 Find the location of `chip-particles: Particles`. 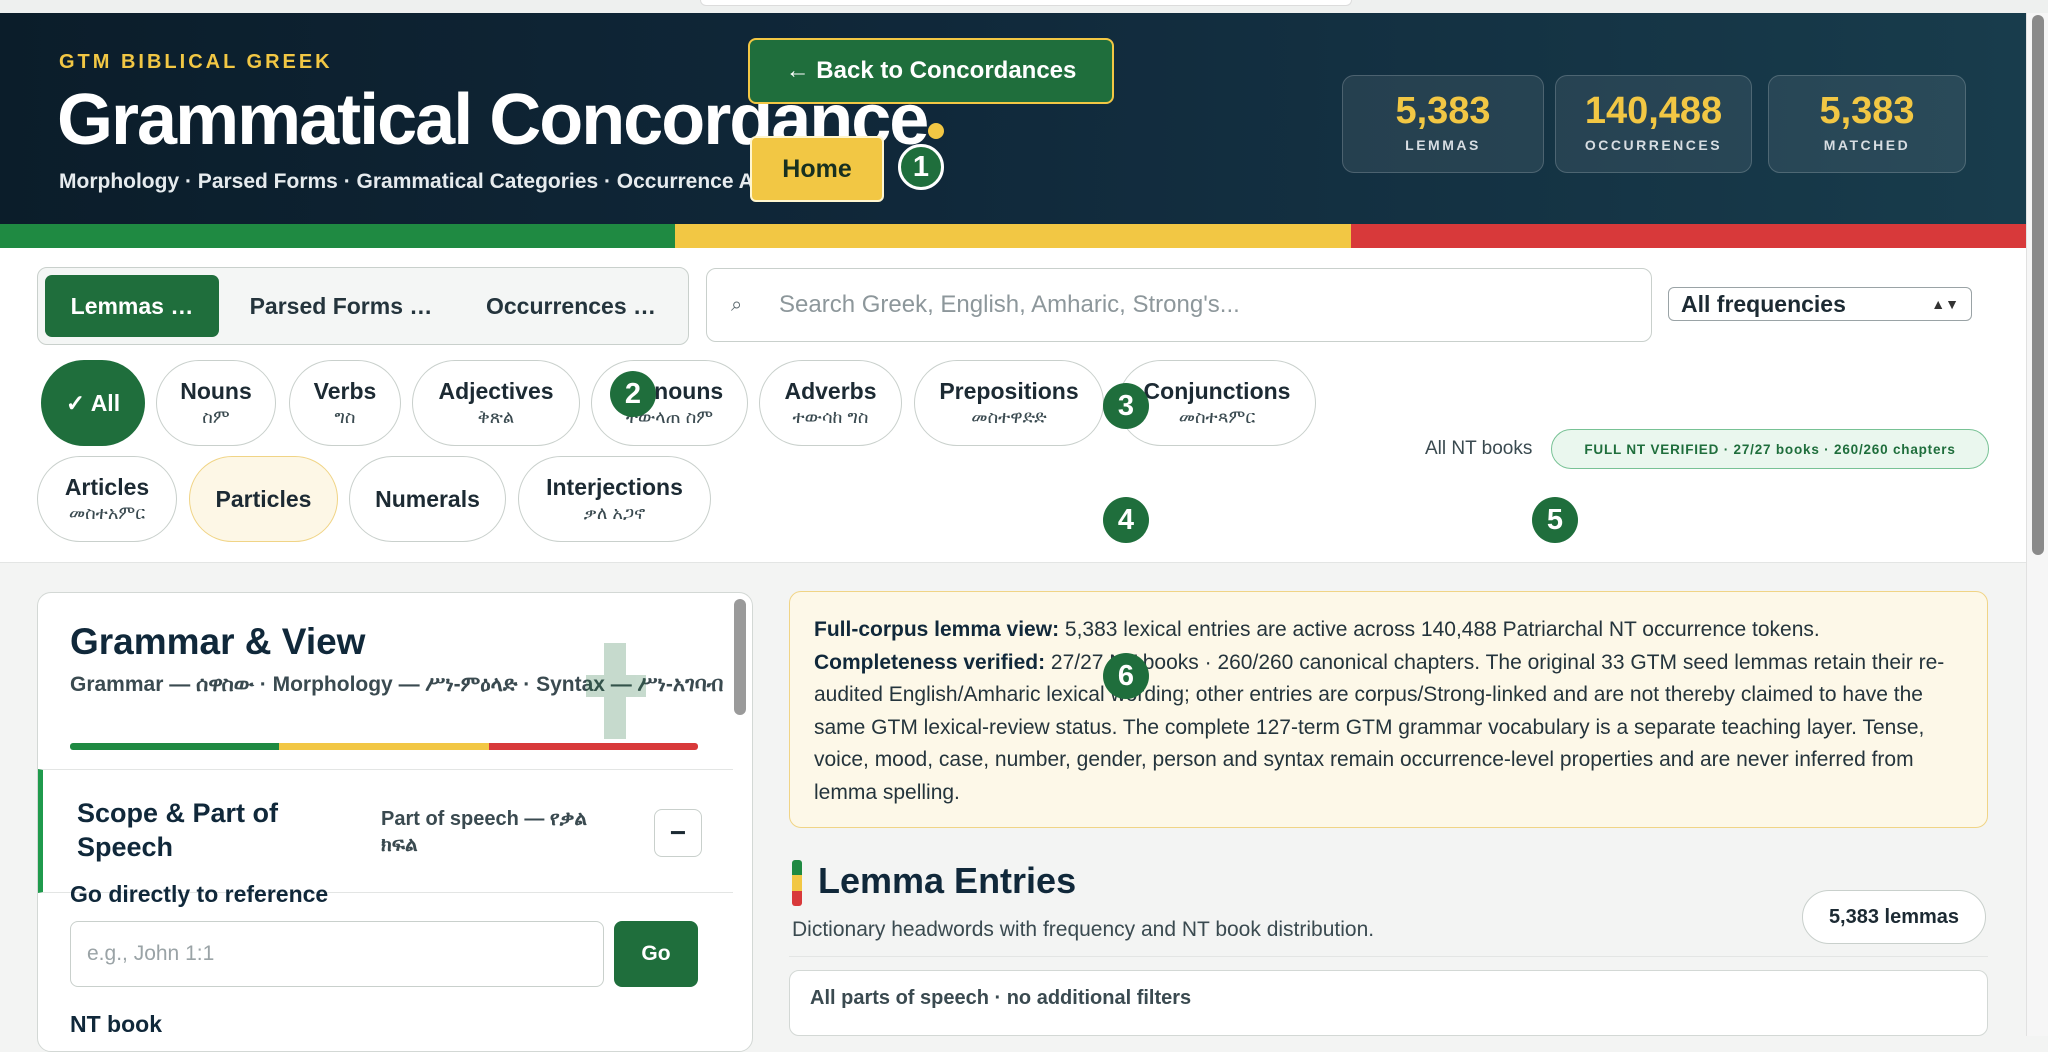

chip-particles: Particles is located at coordinates (263, 499).